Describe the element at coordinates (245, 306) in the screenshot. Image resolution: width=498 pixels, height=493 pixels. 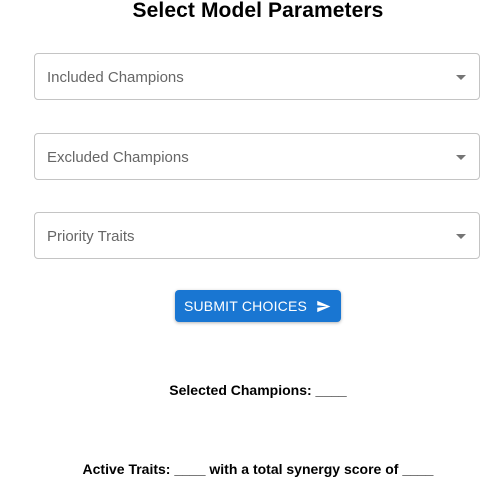
I see `submit-button-label: SUBMIT CHOICES` at that location.